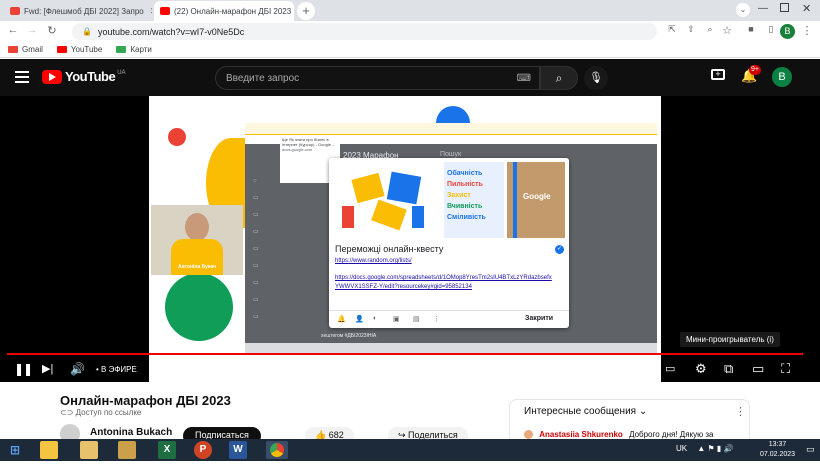 This screenshot has height=464, width=820. I want to click on chrome-icon, so click(277, 450).